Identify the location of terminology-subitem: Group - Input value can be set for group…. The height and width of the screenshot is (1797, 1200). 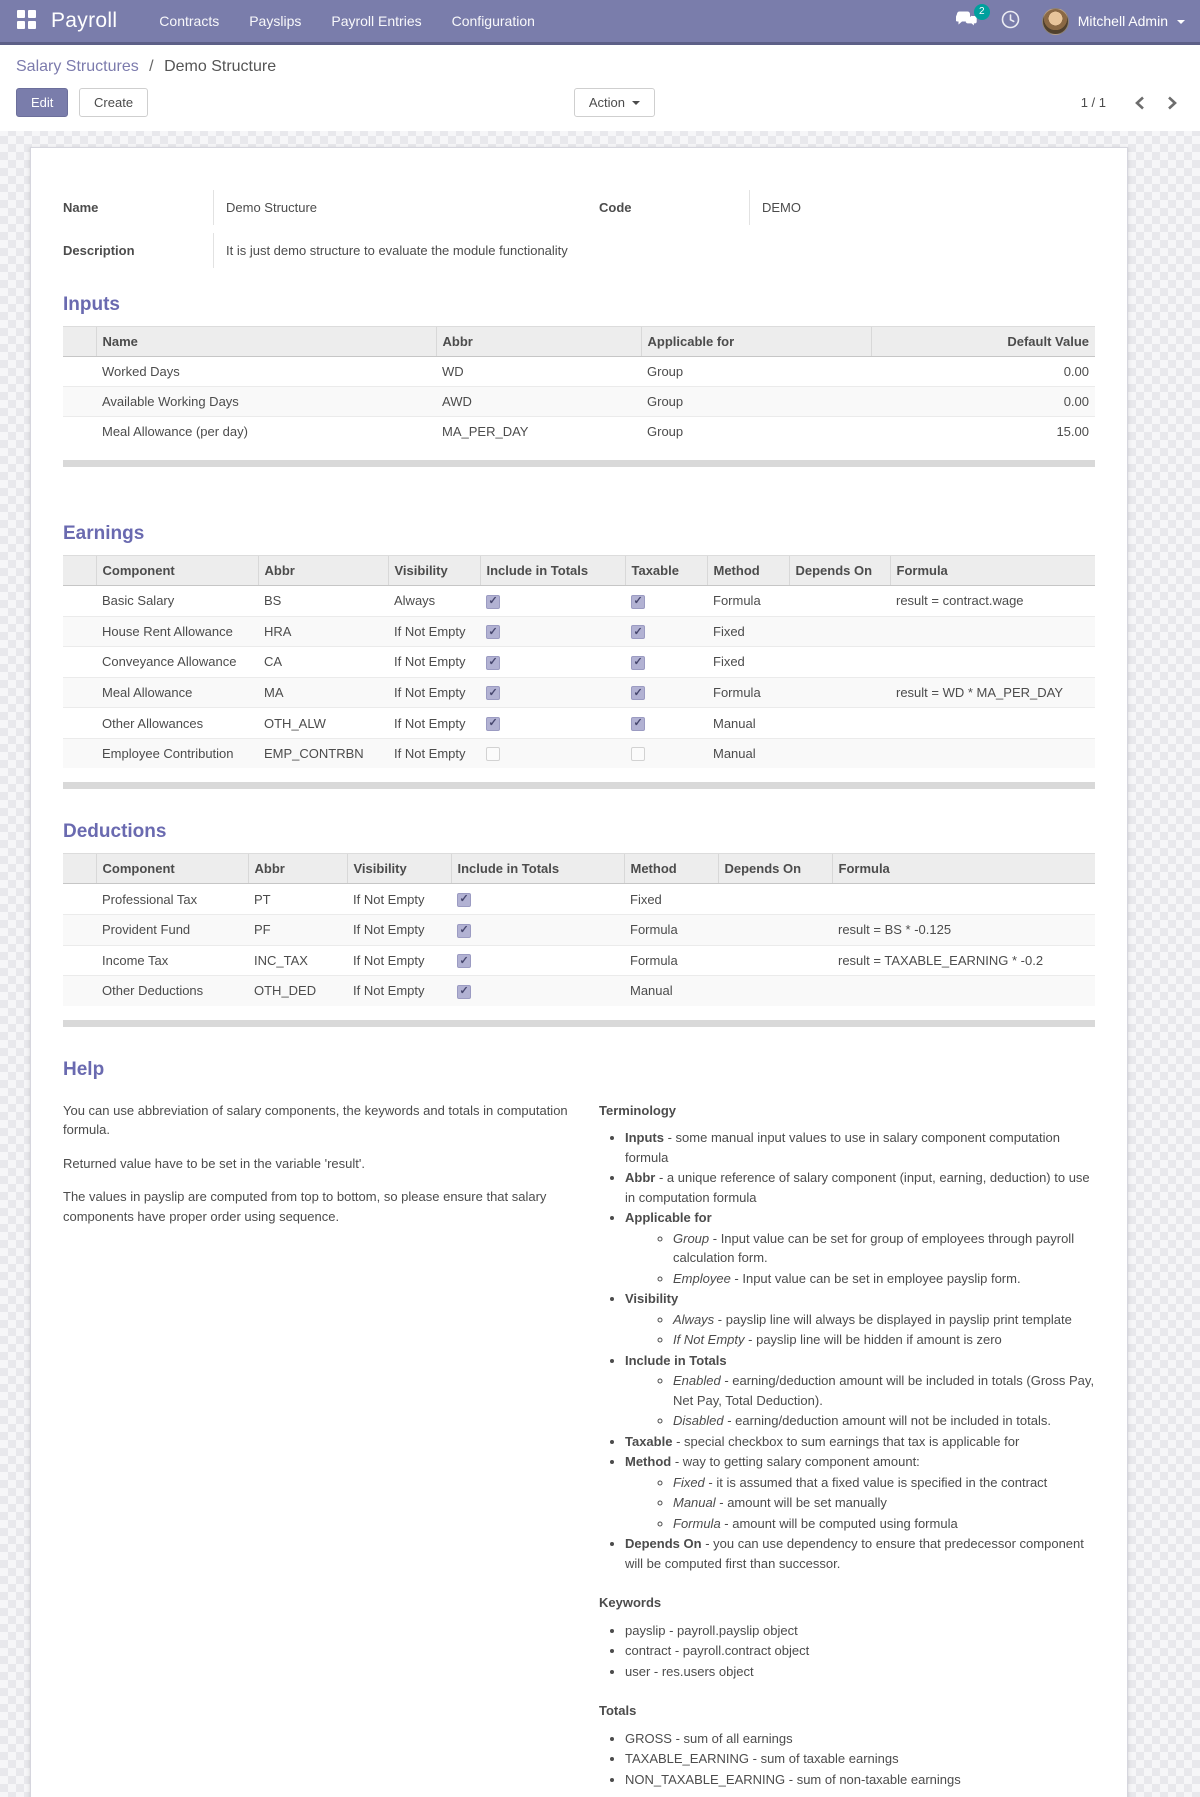
(884, 1248).